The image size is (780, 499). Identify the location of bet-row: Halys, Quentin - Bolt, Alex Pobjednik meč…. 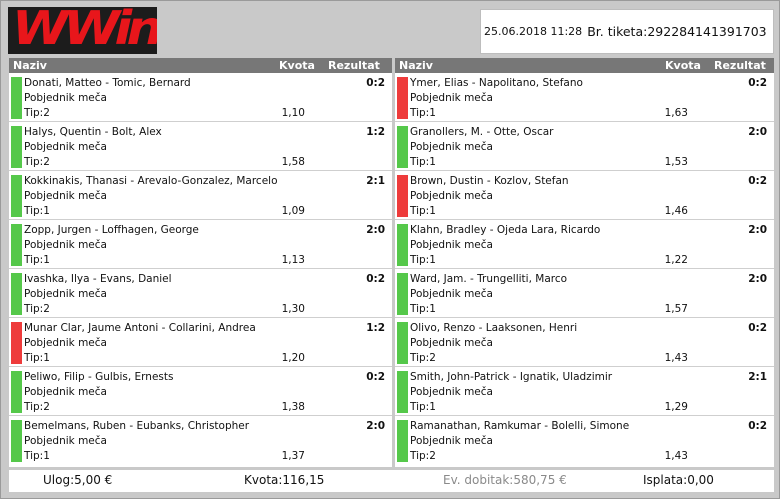
(200, 146).